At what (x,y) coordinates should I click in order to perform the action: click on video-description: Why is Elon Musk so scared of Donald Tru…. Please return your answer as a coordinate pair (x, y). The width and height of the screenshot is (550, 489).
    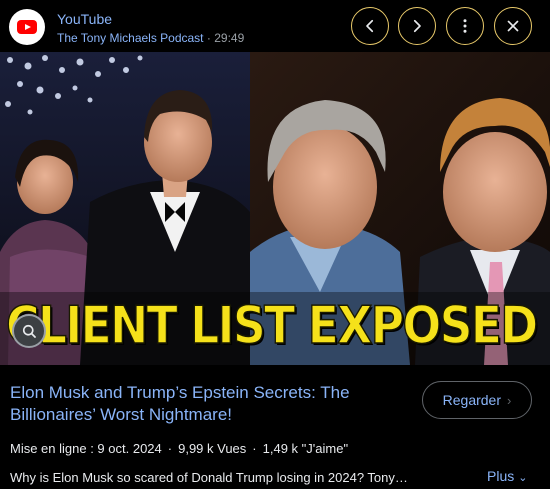
    Looking at the image, I should click on (209, 477).